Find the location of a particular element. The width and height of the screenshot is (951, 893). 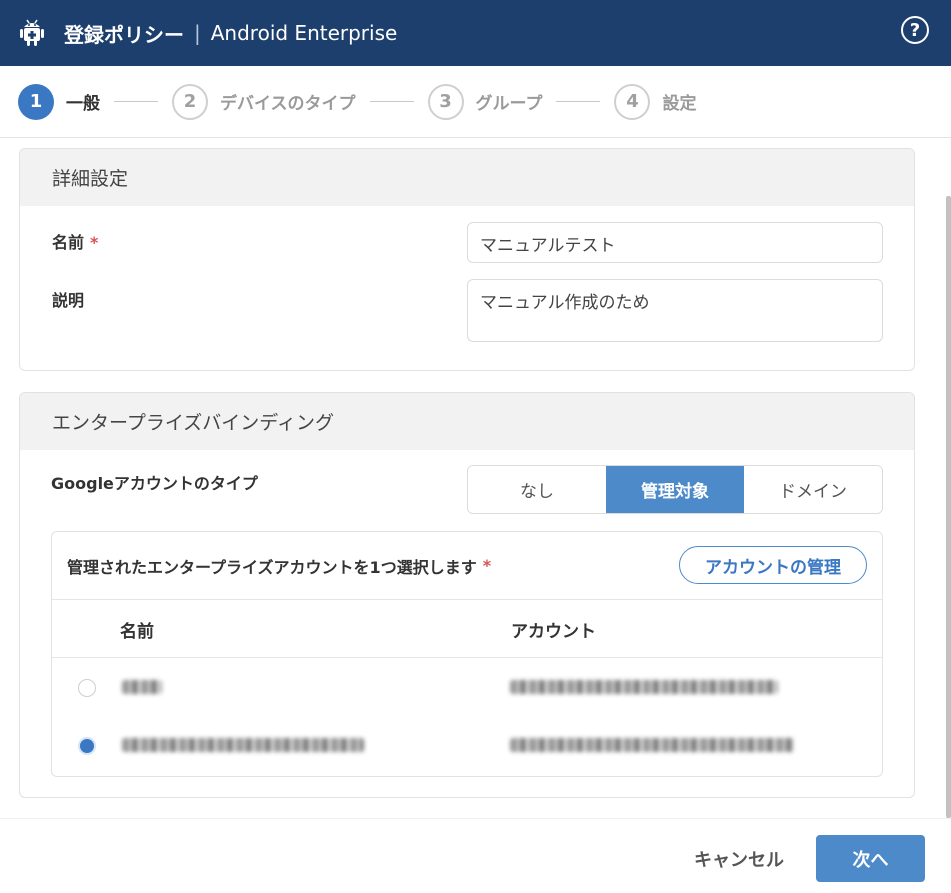

row-radio is located at coordinates (87, 688).